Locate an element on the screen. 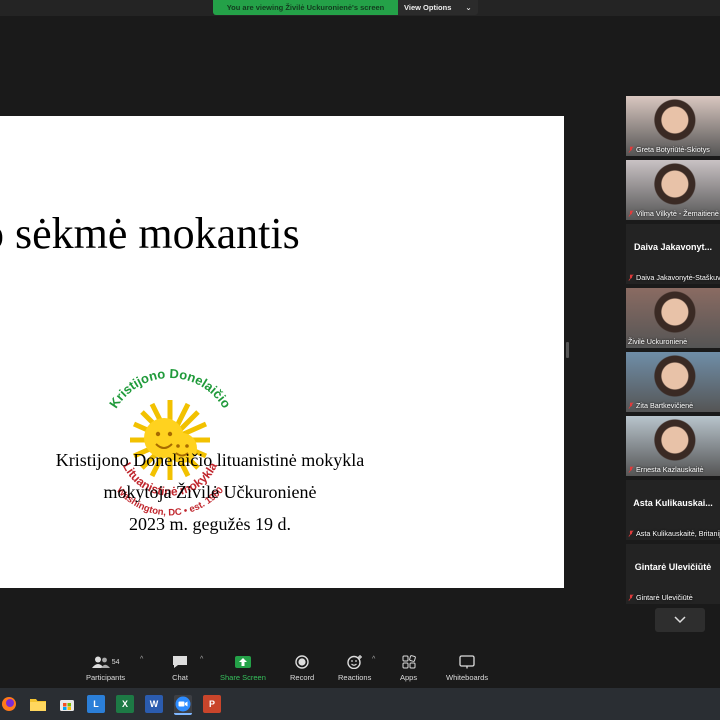  chevron-down-icon is located at coordinates (680, 620).